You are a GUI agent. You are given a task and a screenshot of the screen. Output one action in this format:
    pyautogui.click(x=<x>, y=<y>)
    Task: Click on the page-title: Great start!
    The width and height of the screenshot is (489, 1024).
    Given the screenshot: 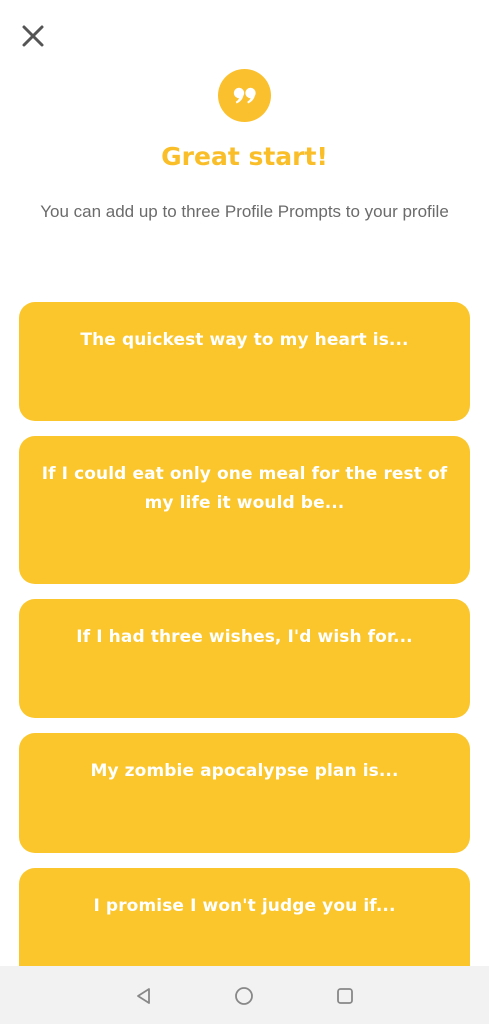 What is the action you would take?
    pyautogui.click(x=244, y=156)
    